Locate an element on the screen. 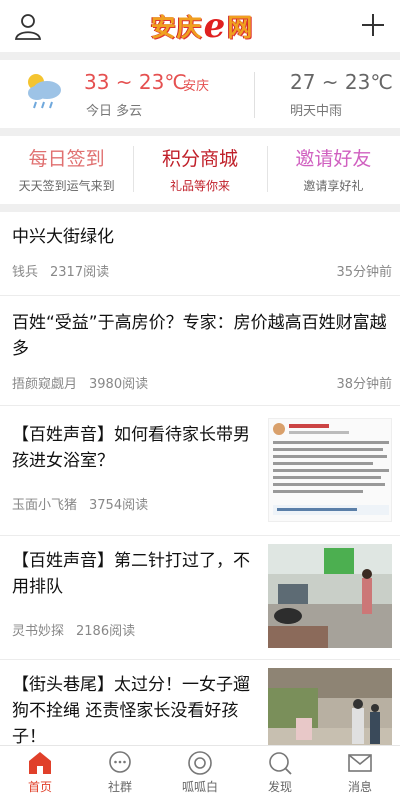  article-author: 捂颜窥觑月 is located at coordinates (45, 384).